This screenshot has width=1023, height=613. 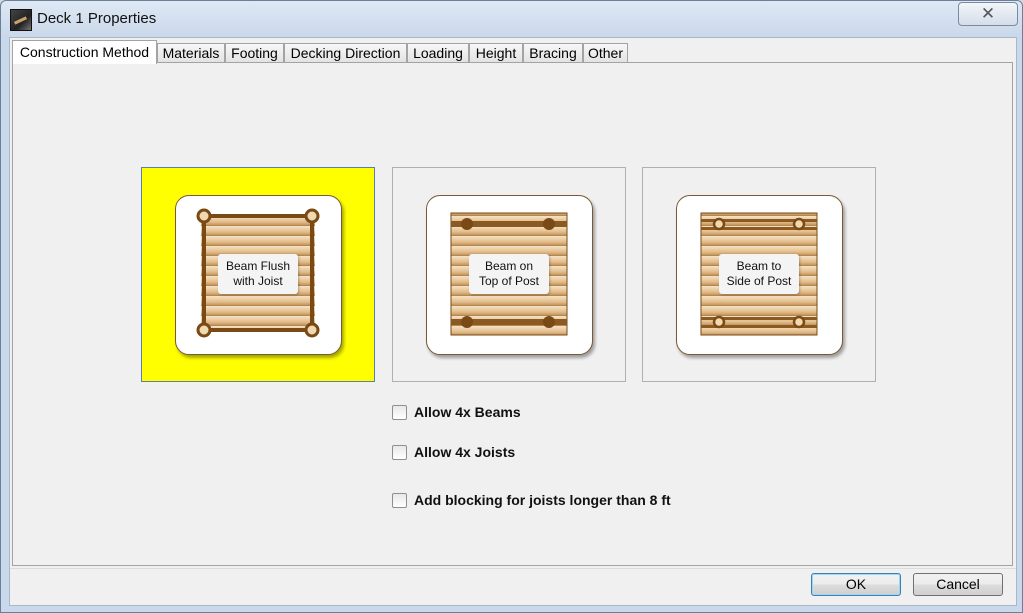 I want to click on close-button: ✕, so click(x=988, y=14).